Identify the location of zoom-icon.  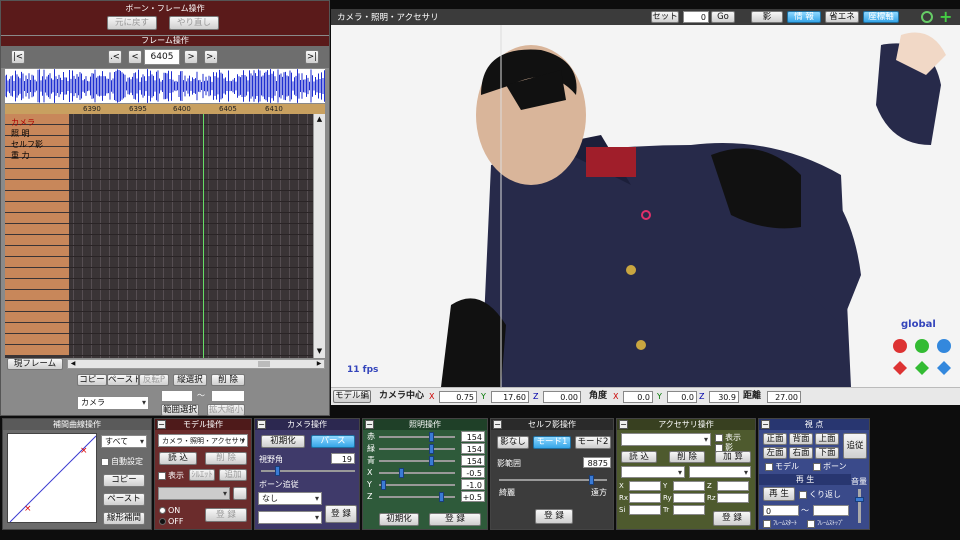
(927, 17).